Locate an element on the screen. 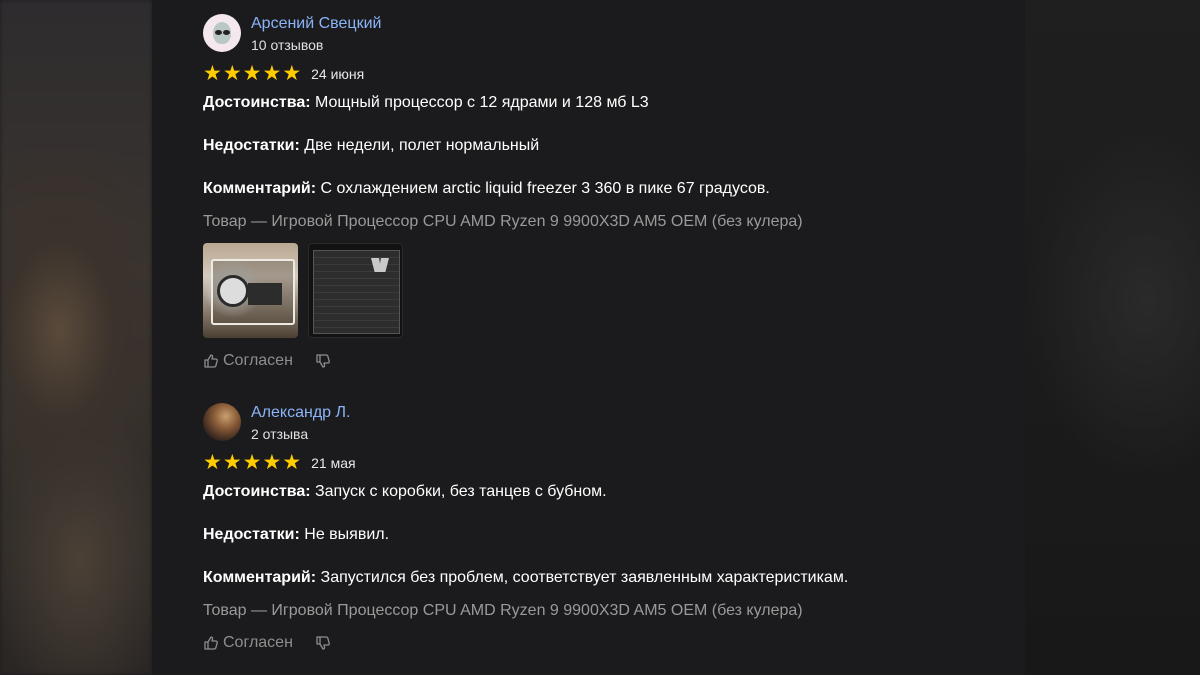  fan-graphic is located at coordinates (233, 291).